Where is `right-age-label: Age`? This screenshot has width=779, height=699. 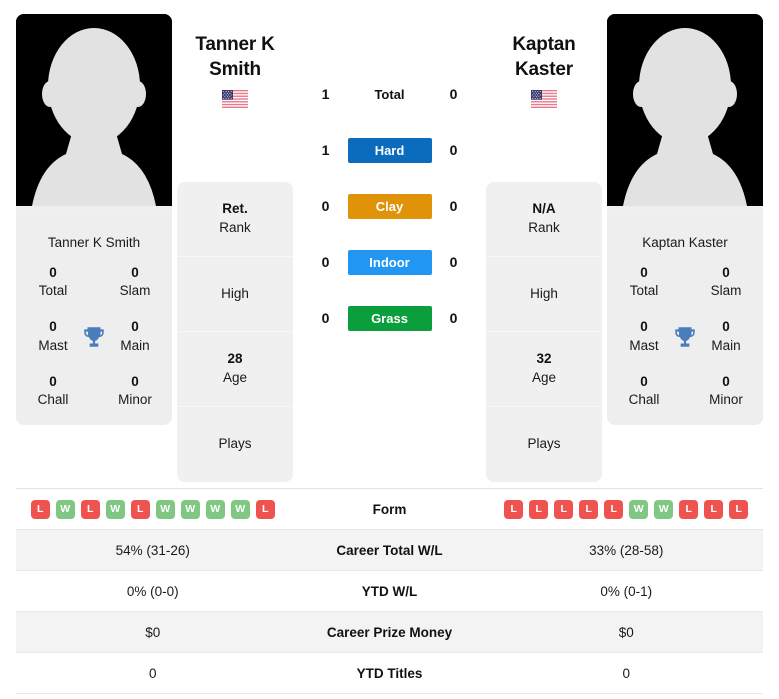
right-age-label: Age is located at coordinates (544, 377).